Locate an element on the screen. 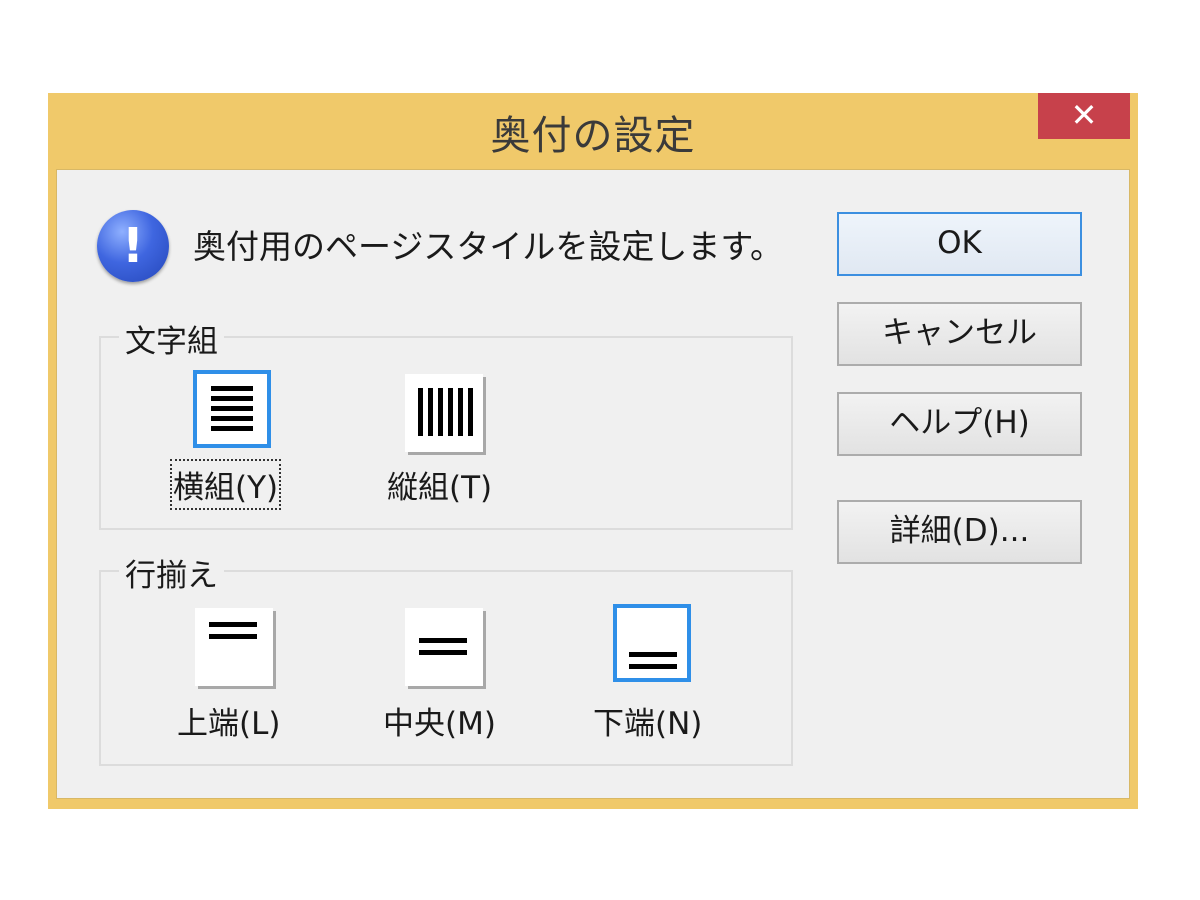  close-icon: ✕ is located at coordinates (1084, 115).